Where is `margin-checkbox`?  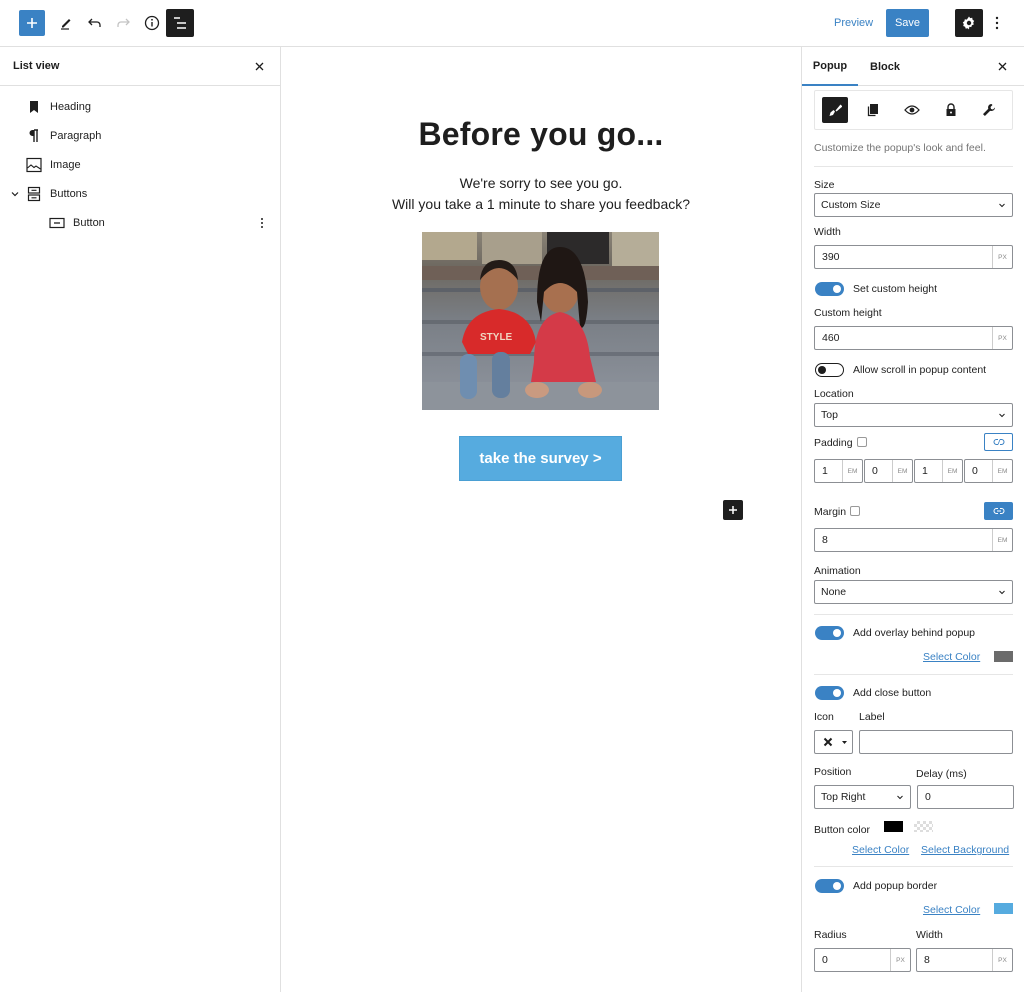
margin-checkbox is located at coordinates (855, 511).